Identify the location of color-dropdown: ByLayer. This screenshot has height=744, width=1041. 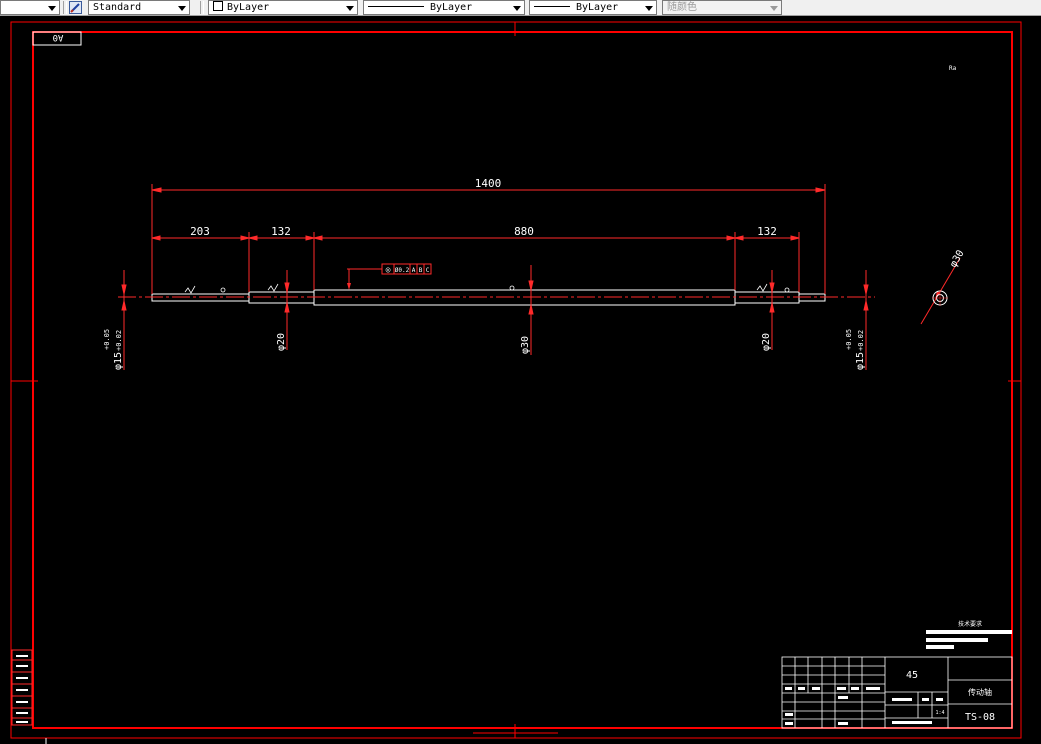
(283, 7).